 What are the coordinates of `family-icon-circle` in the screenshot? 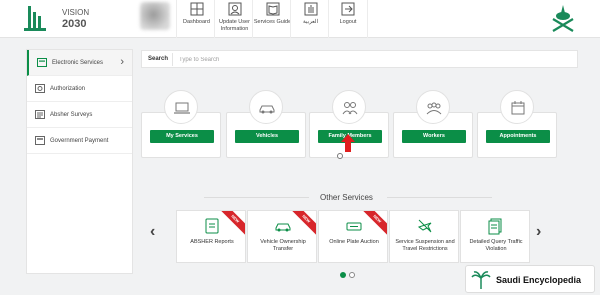 It's located at (349, 107).